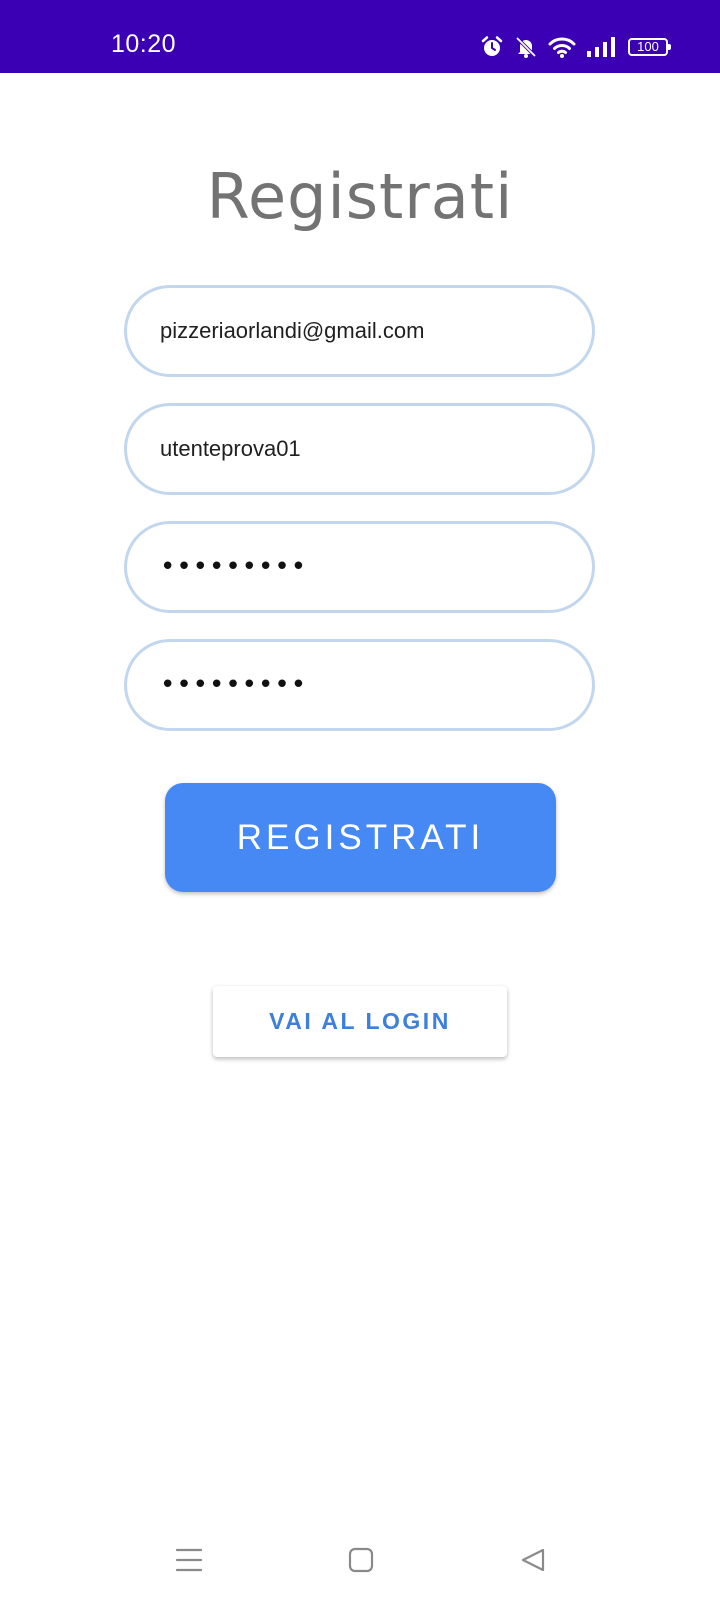  I want to click on confirm-password-field, so click(359, 685).